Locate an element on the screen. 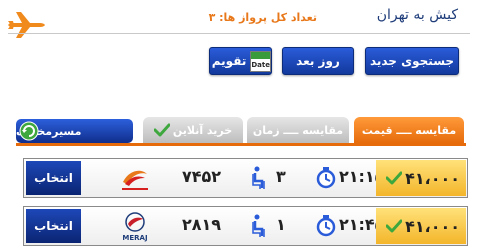 This screenshot has height=251, width=482. tab-compare-price: مقایسه ــــ قیمت is located at coordinates (409, 130).